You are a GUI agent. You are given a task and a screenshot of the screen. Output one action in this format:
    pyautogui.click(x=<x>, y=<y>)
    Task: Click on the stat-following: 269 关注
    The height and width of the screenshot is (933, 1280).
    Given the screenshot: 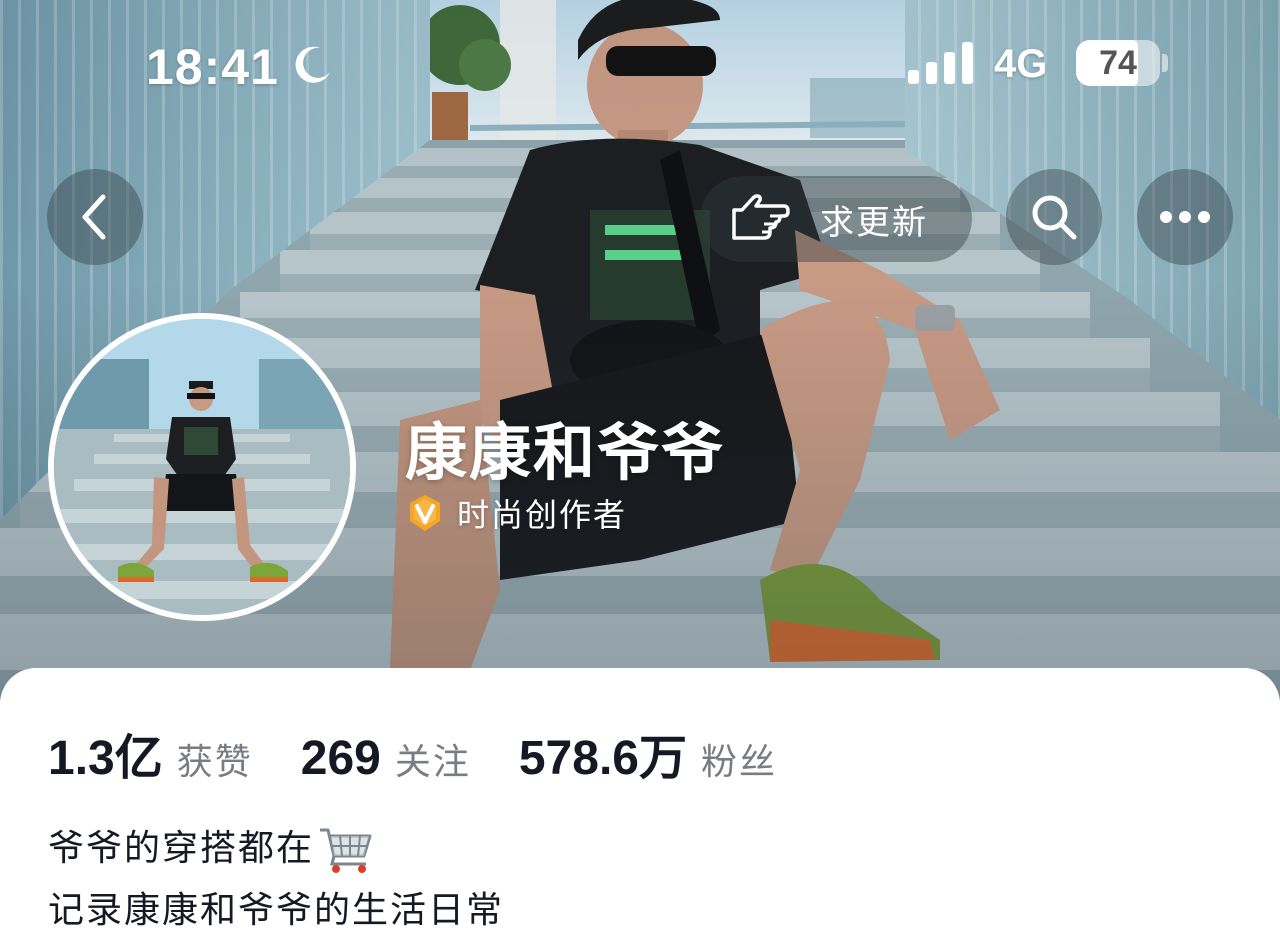 What is the action you would take?
    pyautogui.click(x=386, y=758)
    